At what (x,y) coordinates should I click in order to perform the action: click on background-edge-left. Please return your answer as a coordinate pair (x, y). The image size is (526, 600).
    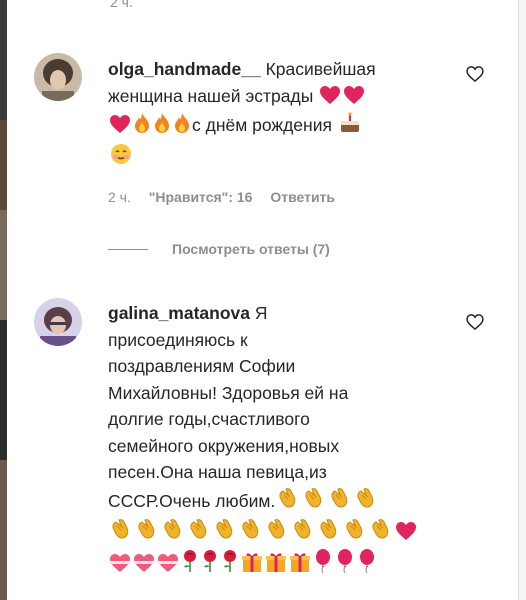
    Looking at the image, I should click on (3, 300).